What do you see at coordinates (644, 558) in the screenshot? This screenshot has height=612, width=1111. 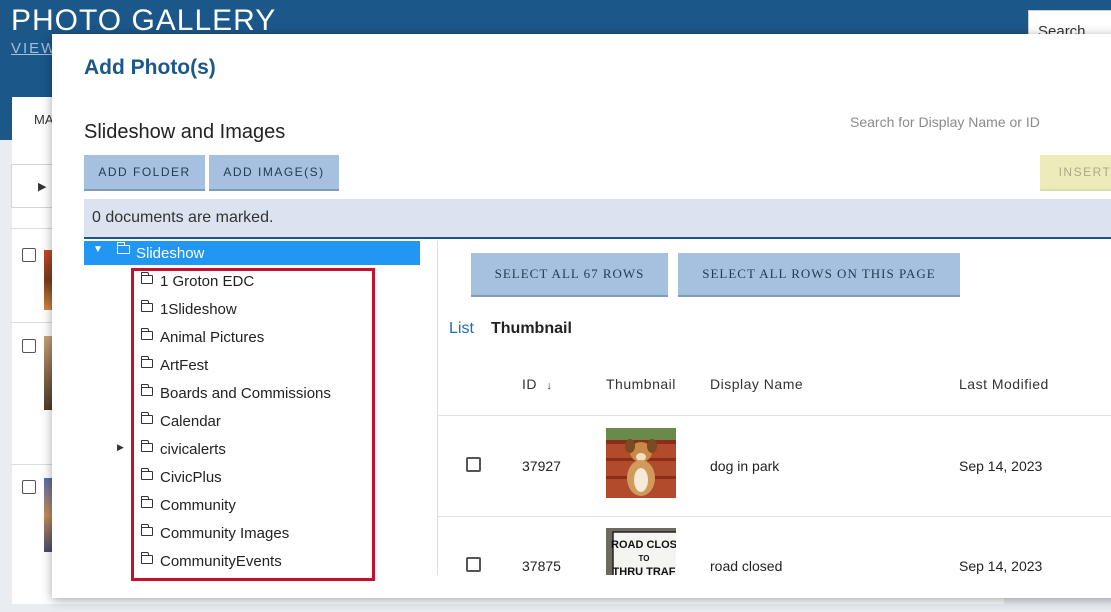 I see `sign-text-line2: TO` at bounding box center [644, 558].